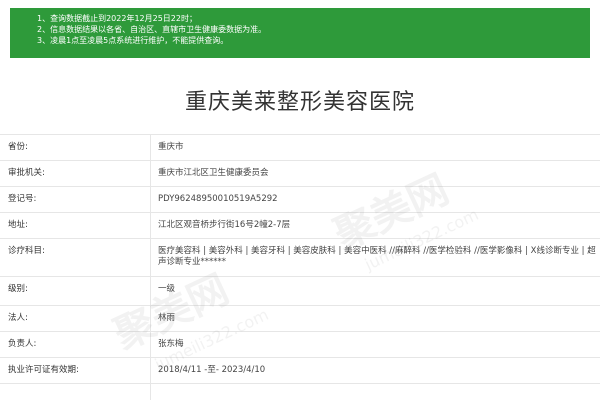 The width and height of the screenshot is (600, 400). What do you see at coordinates (300, 345) in the screenshot?
I see `table-row: 负责人: 张东梅` at bounding box center [300, 345].